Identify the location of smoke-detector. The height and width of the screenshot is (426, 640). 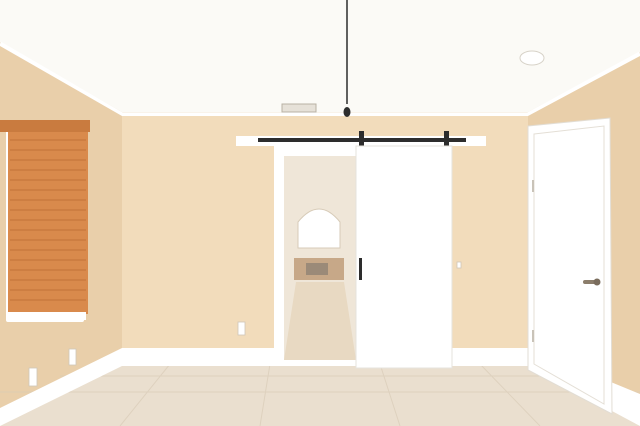
(532, 58).